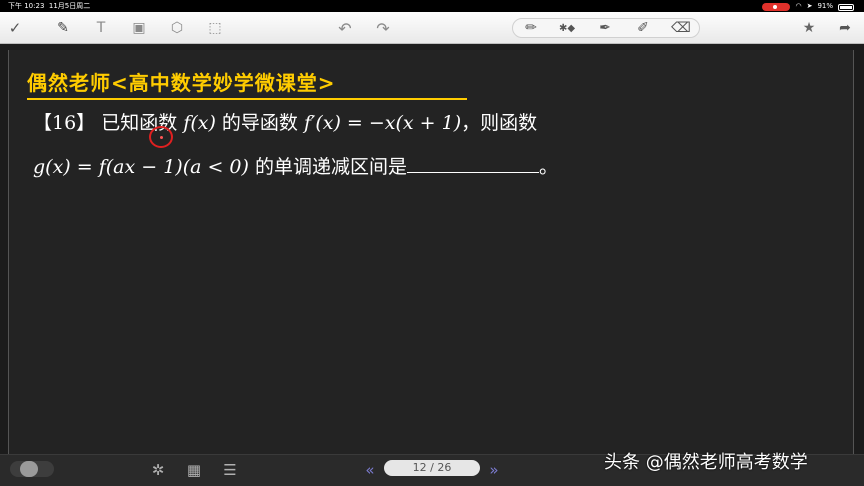  Describe the element at coordinates (432, 6) in the screenshot. I see `status-bar: 下午 10:23 11月5日周二 ◠ ➤ 91%` at that location.